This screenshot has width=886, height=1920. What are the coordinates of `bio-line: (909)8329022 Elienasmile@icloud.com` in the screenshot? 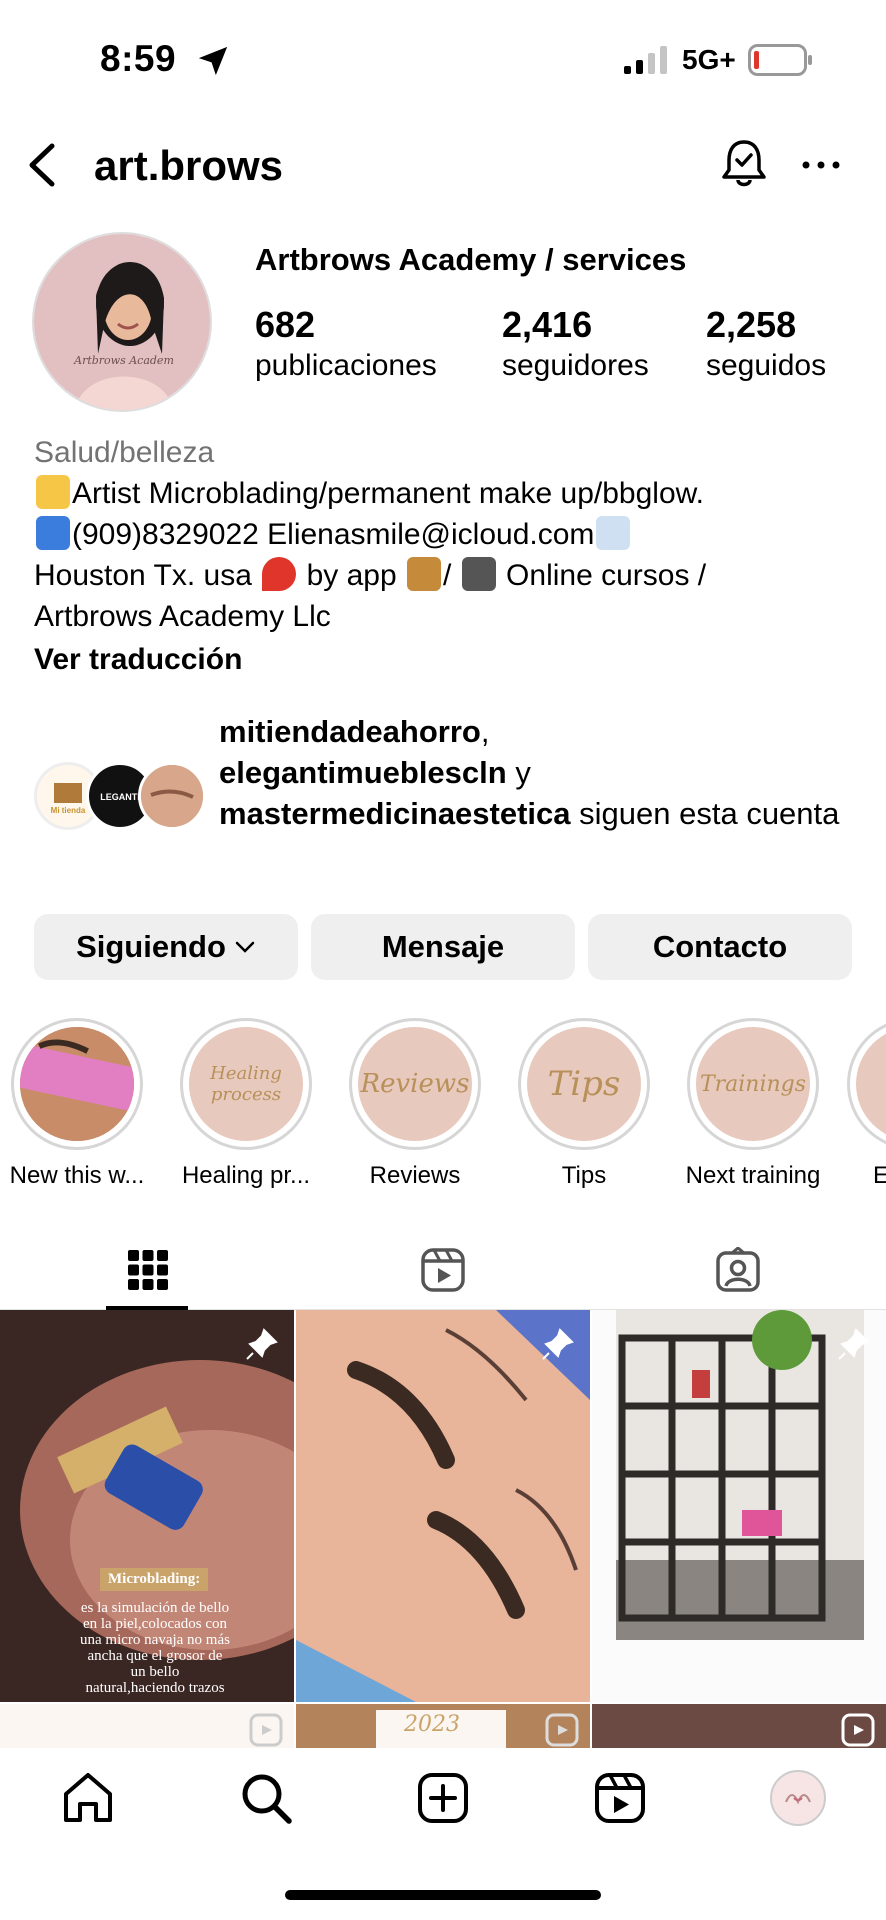 It's located at (454, 534).